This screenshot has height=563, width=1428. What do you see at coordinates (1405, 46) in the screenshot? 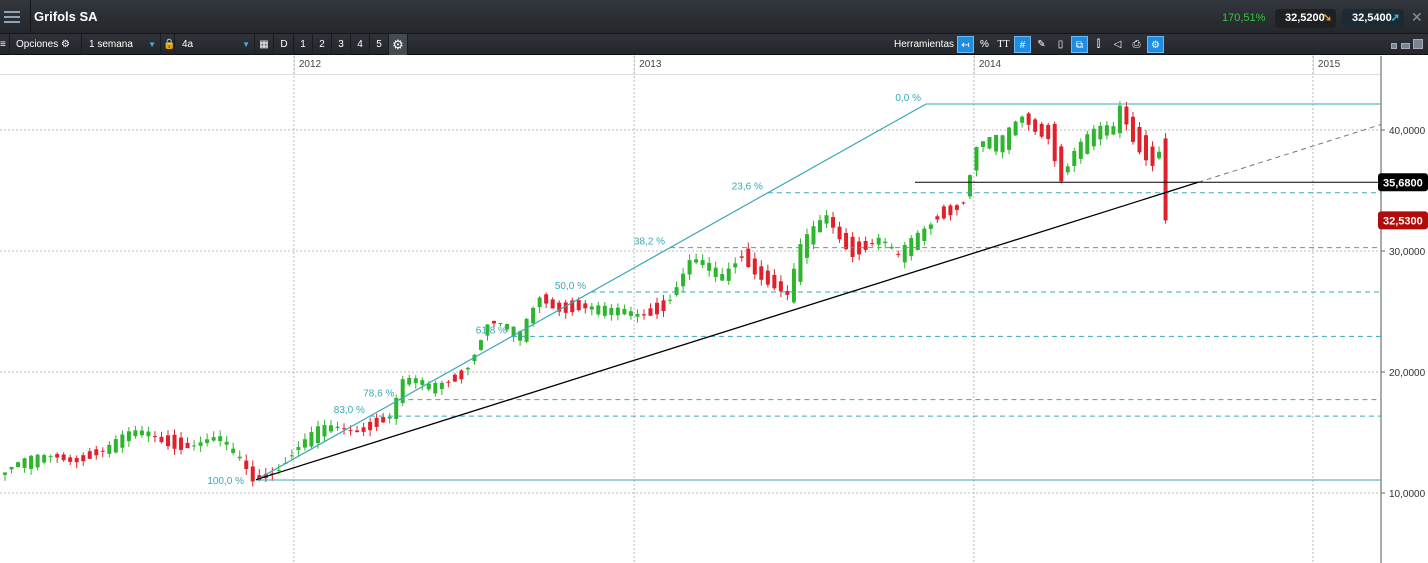
I see `restore-icon` at bounding box center [1405, 46].